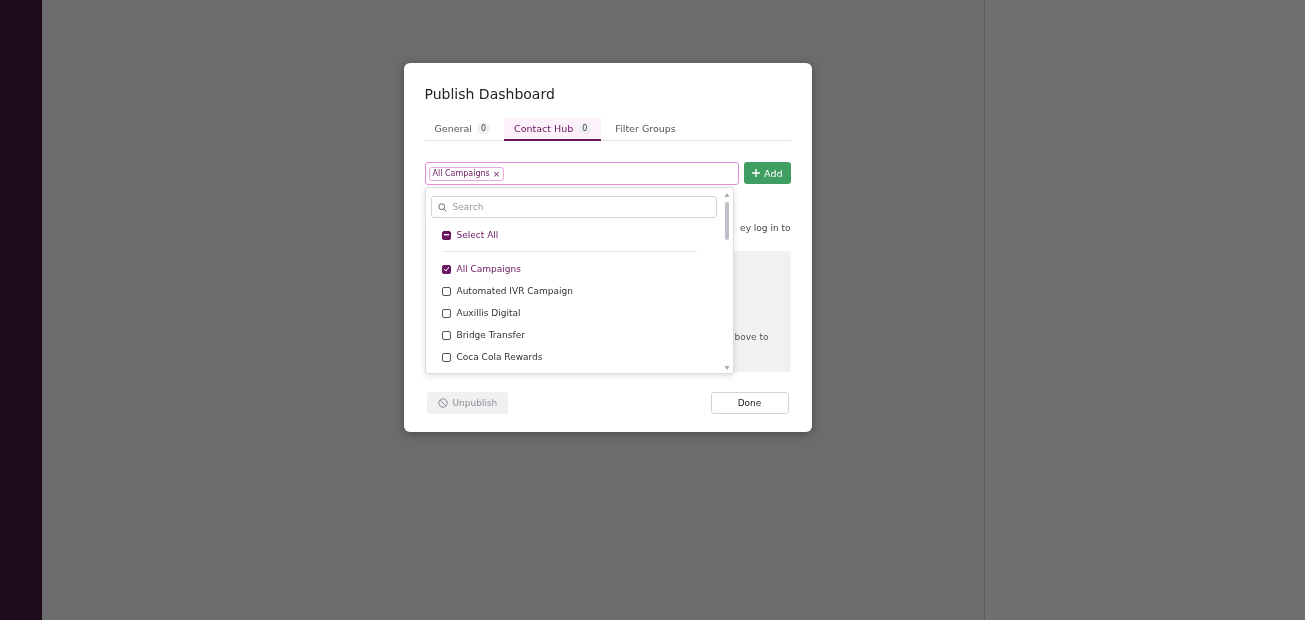 The image size is (1305, 620). I want to click on scrollbar, so click(726, 281).